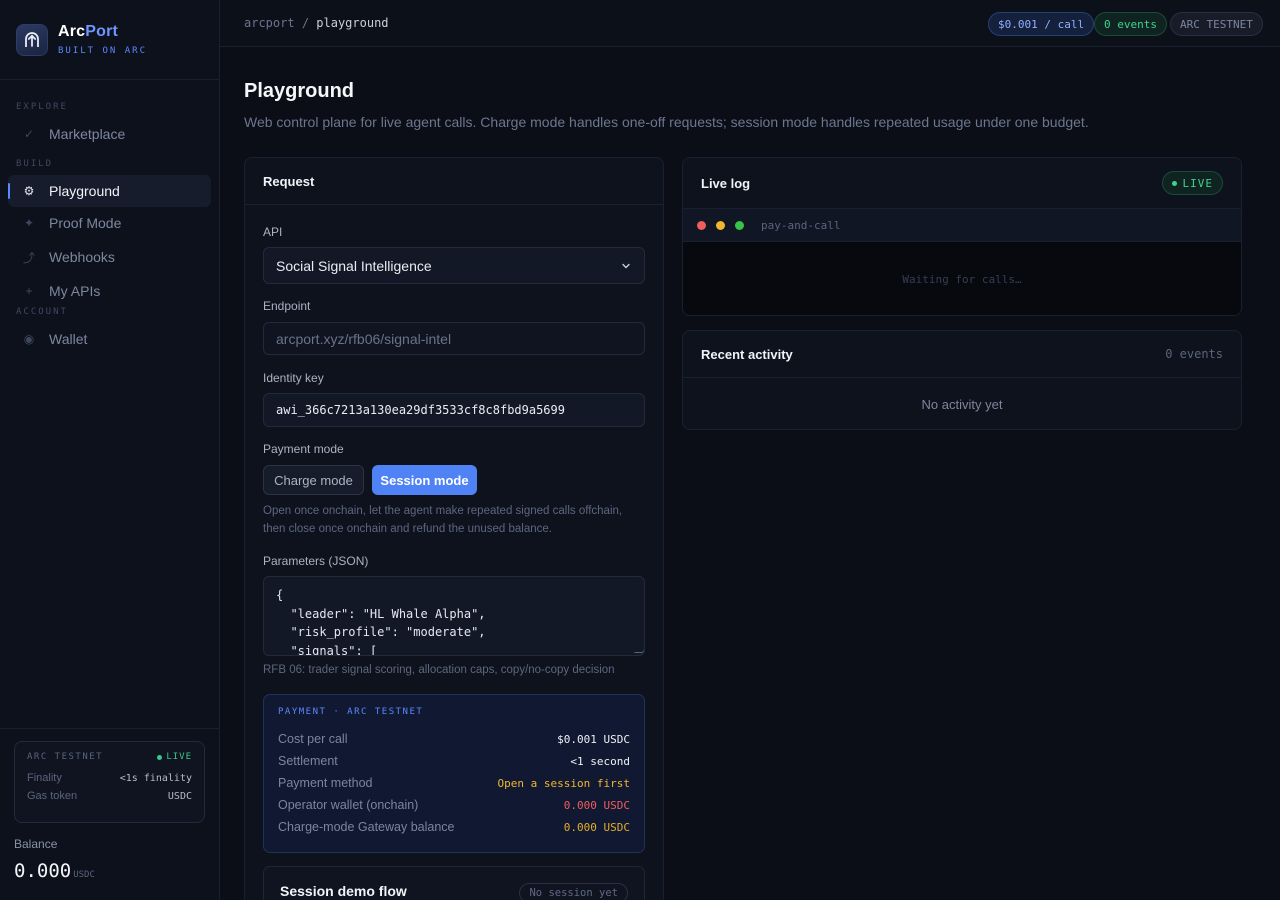  I want to click on sparkle-icon: ✦, so click(29, 223).